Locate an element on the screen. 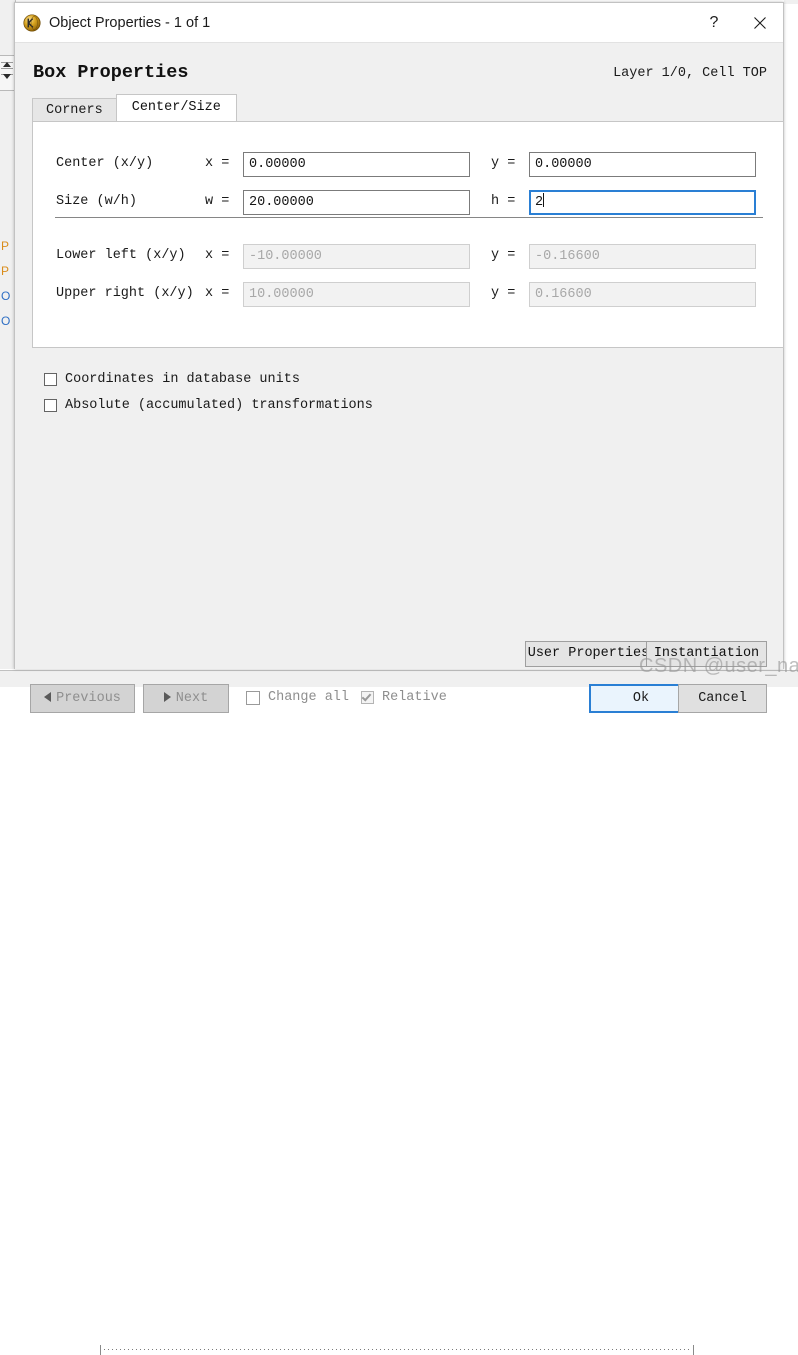 This screenshot has height=1355, width=798. tab-corners: Corners is located at coordinates (74, 109).